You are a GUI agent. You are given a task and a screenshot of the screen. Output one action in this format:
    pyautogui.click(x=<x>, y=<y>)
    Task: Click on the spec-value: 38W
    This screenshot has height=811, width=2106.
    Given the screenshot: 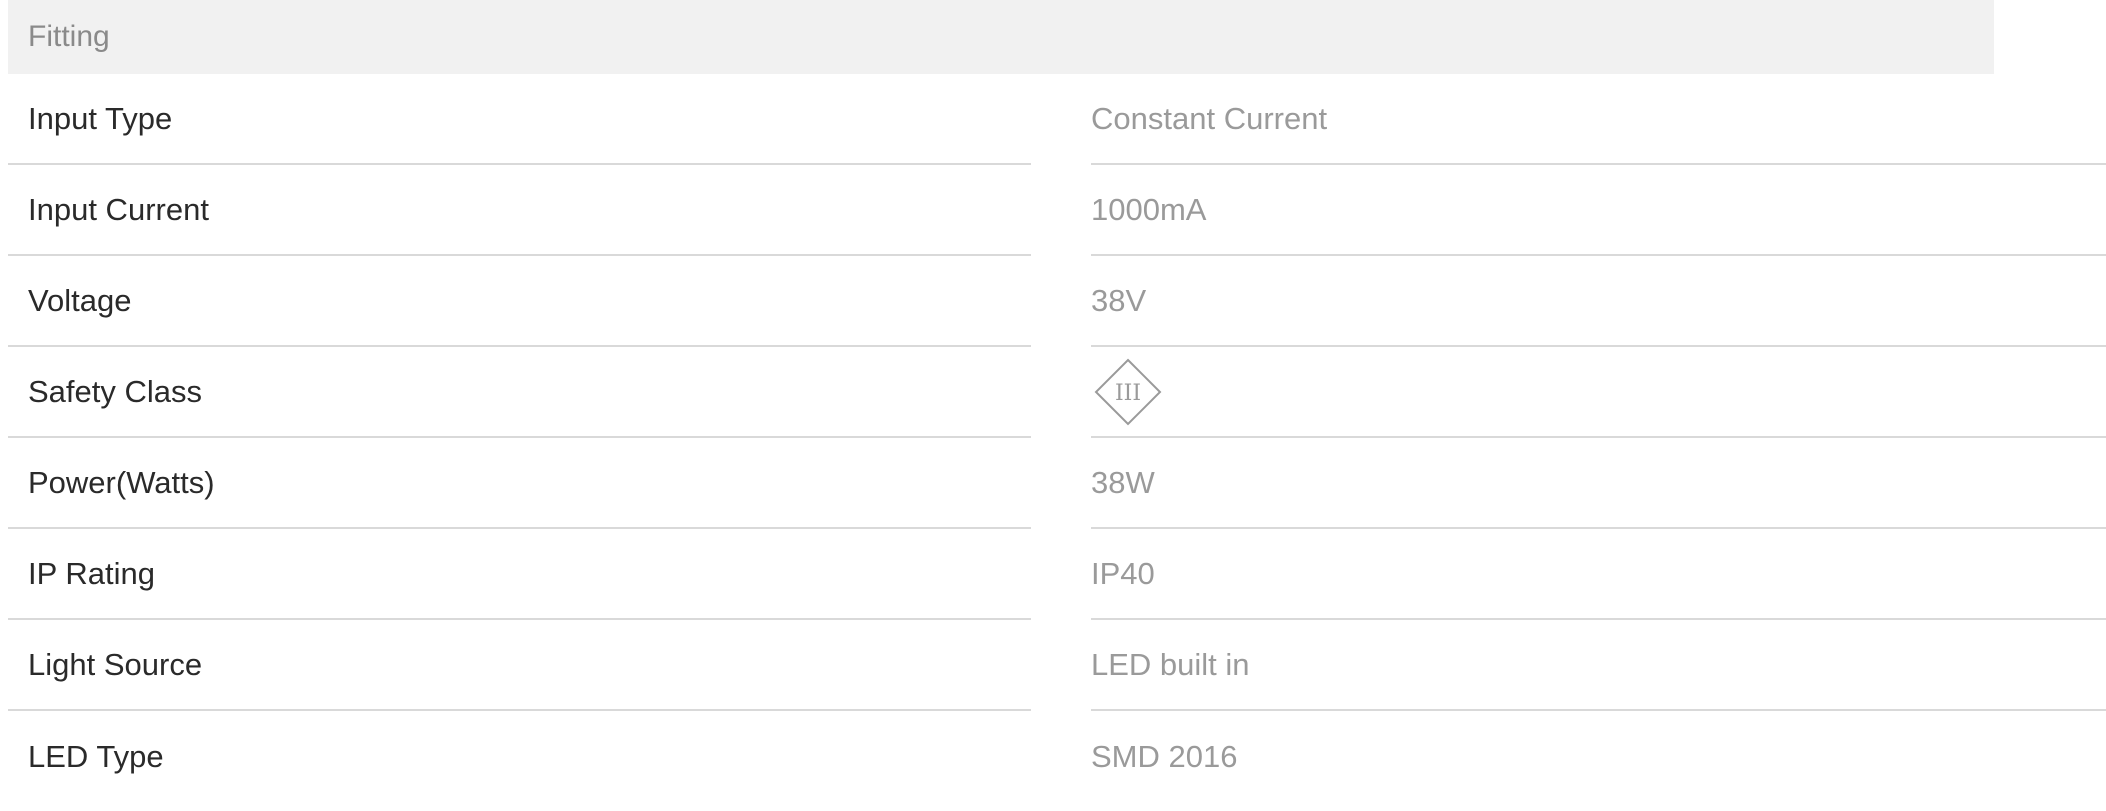 What is the action you would take?
    pyautogui.click(x=1598, y=483)
    